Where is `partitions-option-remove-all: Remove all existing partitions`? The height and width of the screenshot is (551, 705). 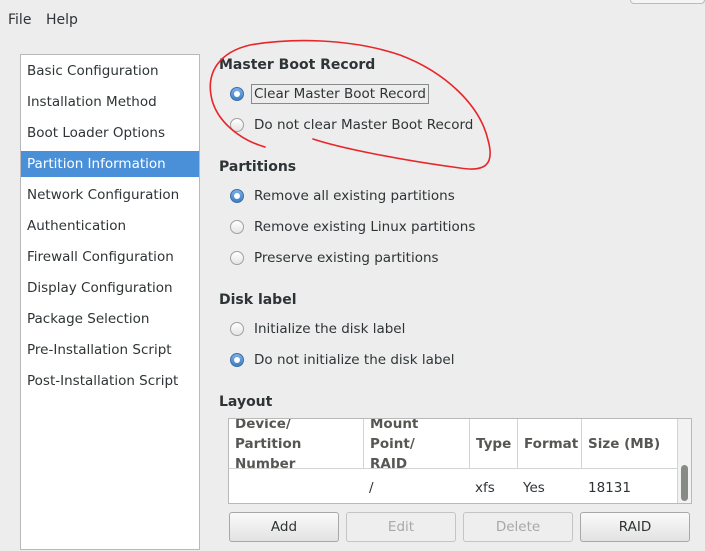 partitions-option-remove-all: Remove all existing partitions is located at coordinates (343, 196).